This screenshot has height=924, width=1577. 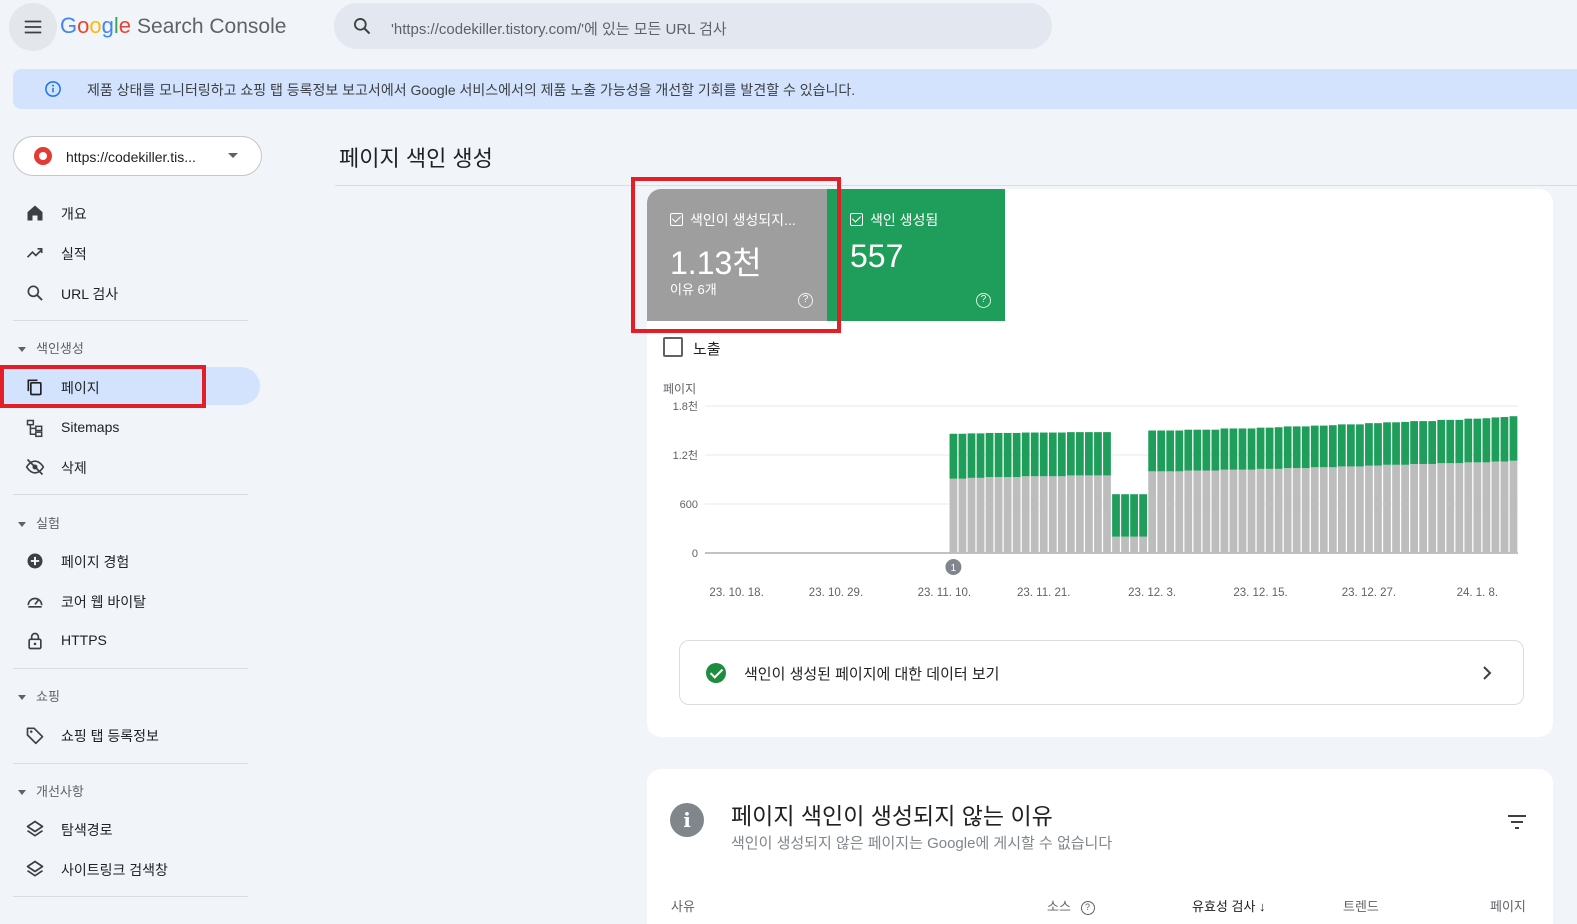 I want to click on impressions-checkbox, so click(x=673, y=347).